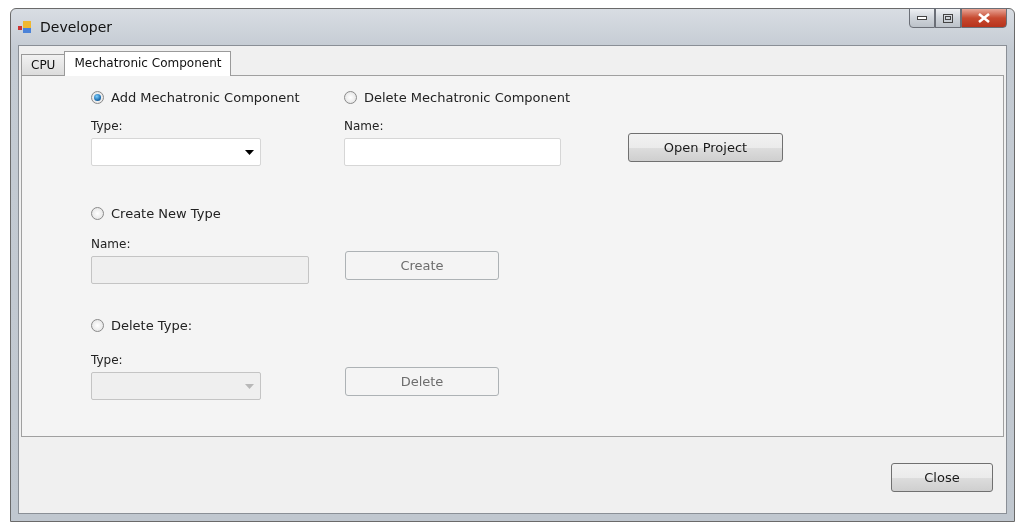 This screenshot has height=526, width=1019. What do you see at coordinates (25, 27) in the screenshot?
I see `app-icon` at bounding box center [25, 27].